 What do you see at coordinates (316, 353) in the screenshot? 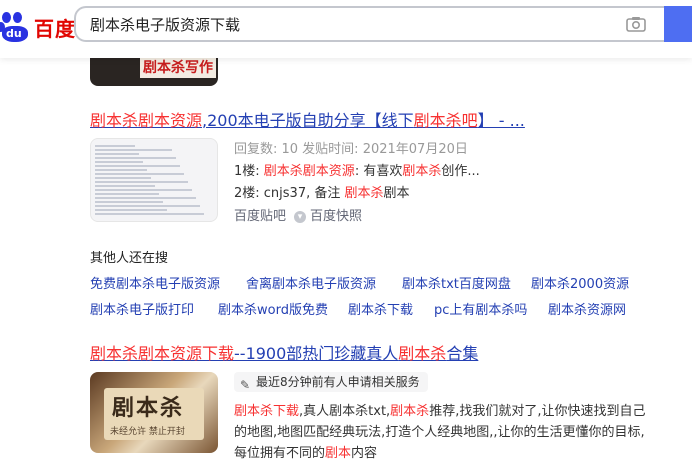
I see `title-text: --1900部热门珍藏真人` at bounding box center [316, 353].